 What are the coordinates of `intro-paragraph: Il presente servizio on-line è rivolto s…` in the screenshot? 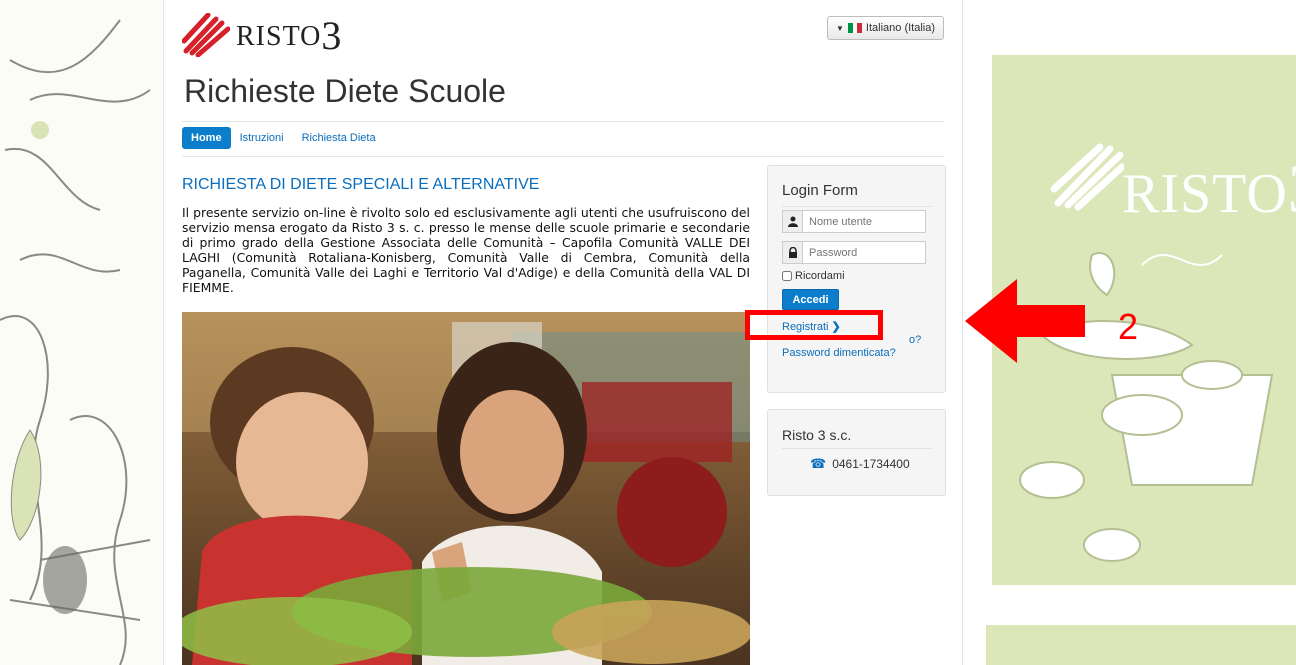 It's located at (466, 250).